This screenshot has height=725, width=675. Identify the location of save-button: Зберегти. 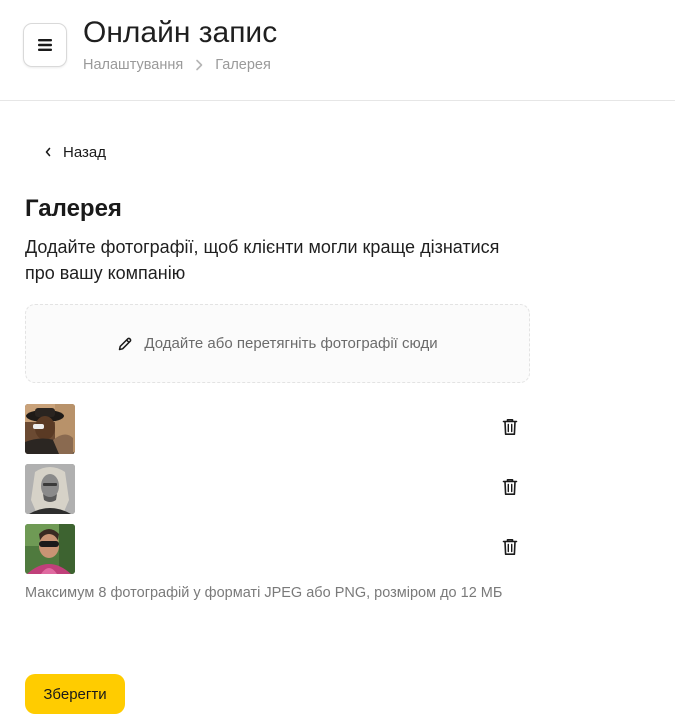
(75, 694).